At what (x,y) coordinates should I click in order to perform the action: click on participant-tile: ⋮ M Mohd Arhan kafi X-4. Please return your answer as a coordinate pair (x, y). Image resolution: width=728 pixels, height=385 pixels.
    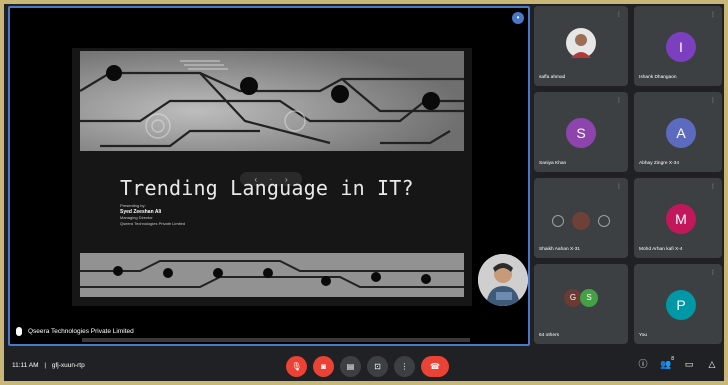
    Looking at the image, I should click on (678, 218).